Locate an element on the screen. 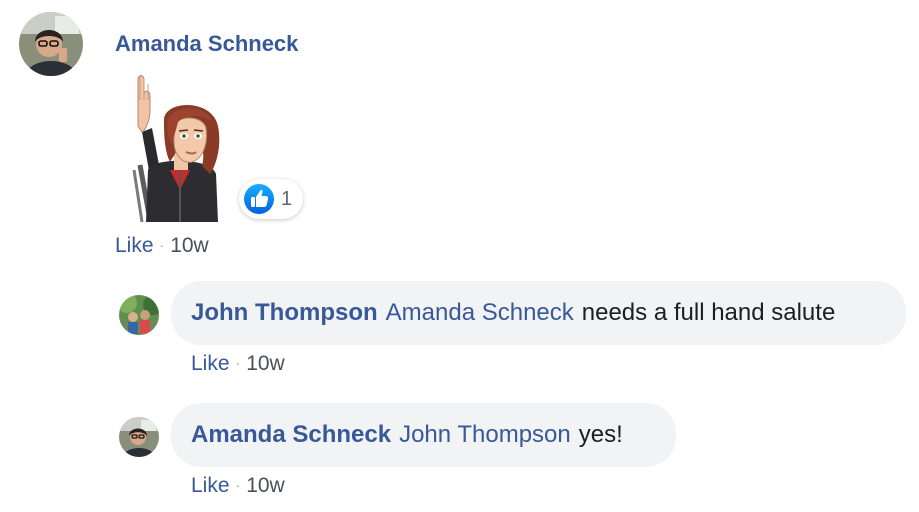  reply-mention: John Thompson is located at coordinates (485, 435).